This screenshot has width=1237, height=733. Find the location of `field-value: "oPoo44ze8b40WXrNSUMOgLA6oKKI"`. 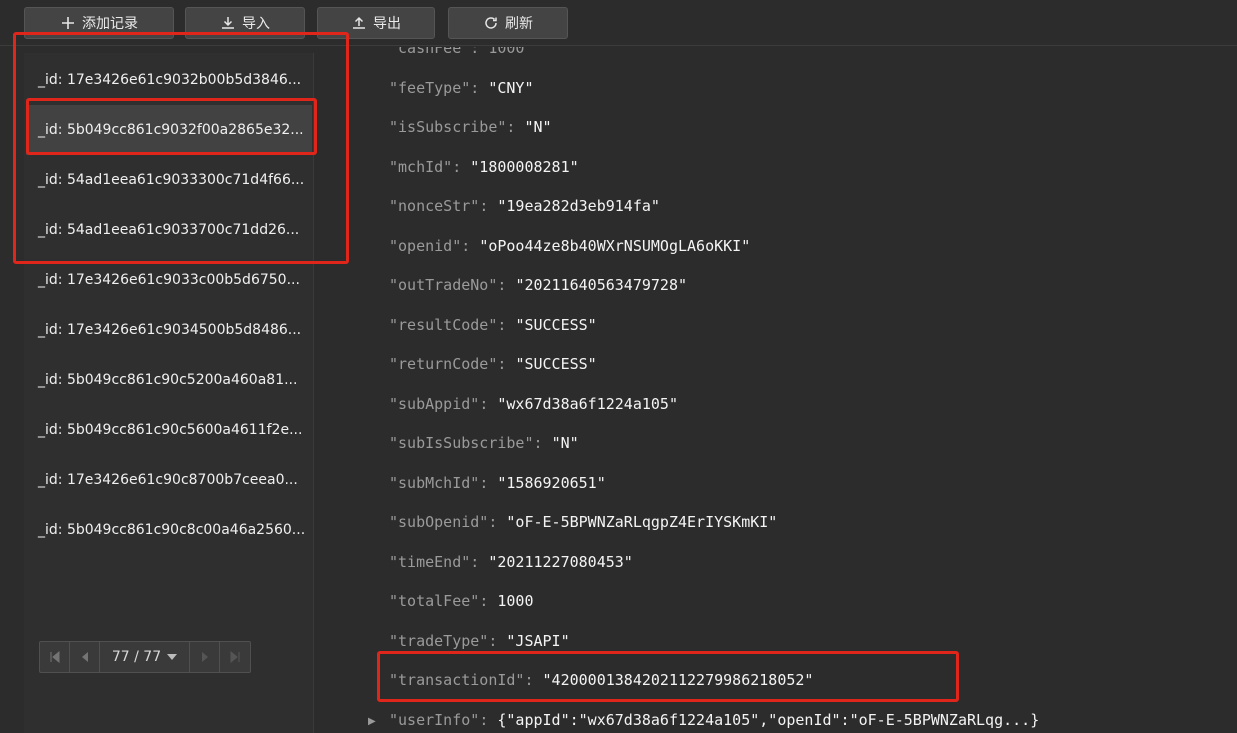

field-value: "oPoo44ze8b40WXrNSUMOgLA6oKKI" is located at coordinates (615, 246).